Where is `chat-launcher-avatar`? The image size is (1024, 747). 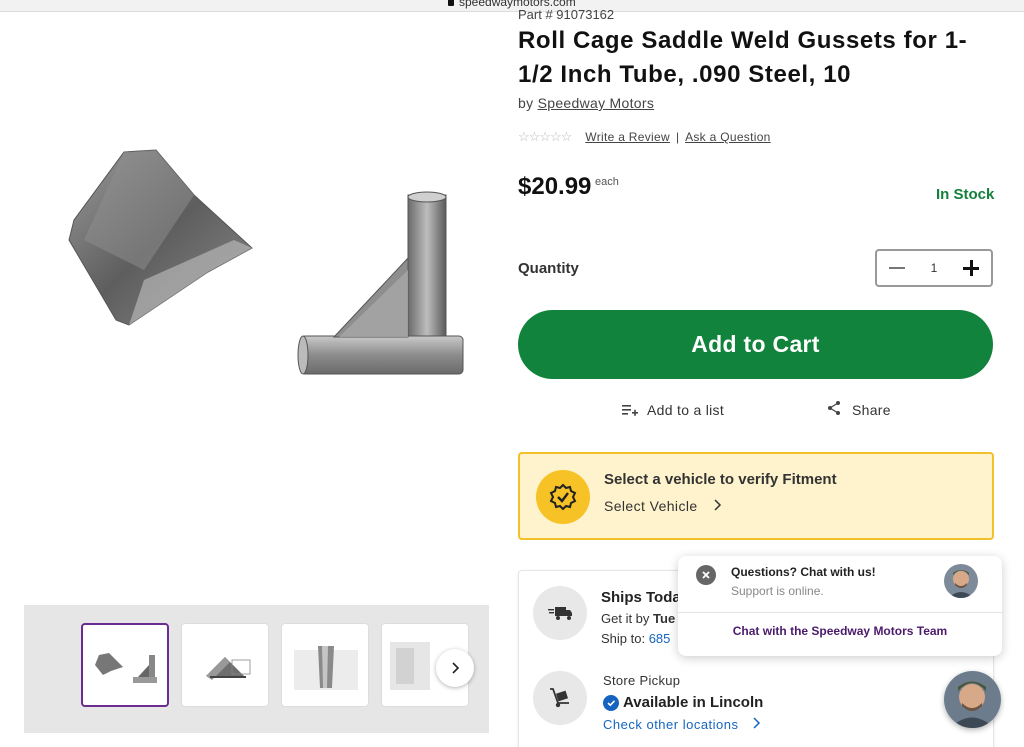
chat-launcher-avatar is located at coordinates (972, 699).